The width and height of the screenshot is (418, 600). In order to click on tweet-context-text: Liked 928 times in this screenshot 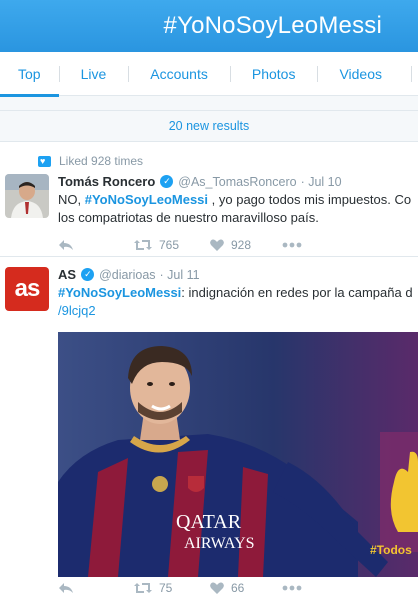, I will do `click(101, 161)`.